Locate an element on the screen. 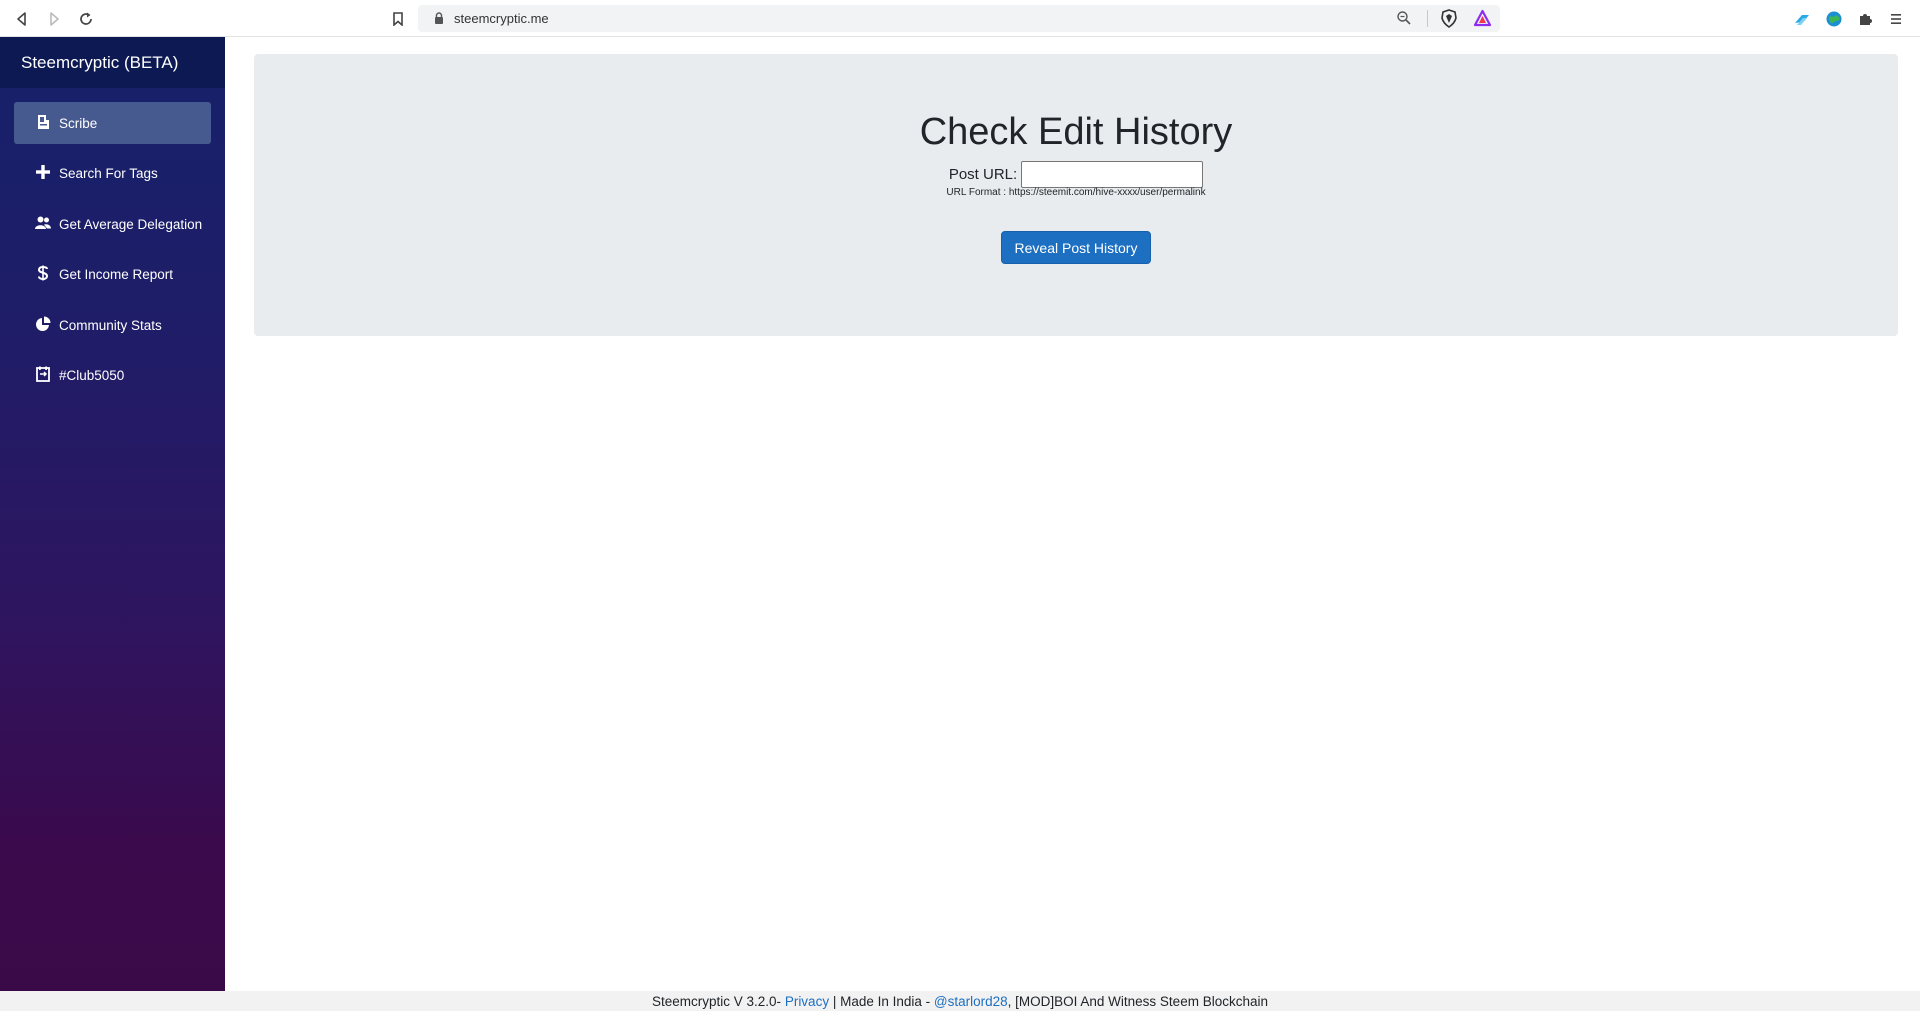 This screenshot has height=1011, width=1920. zoom-icon is located at coordinates (1404, 18).